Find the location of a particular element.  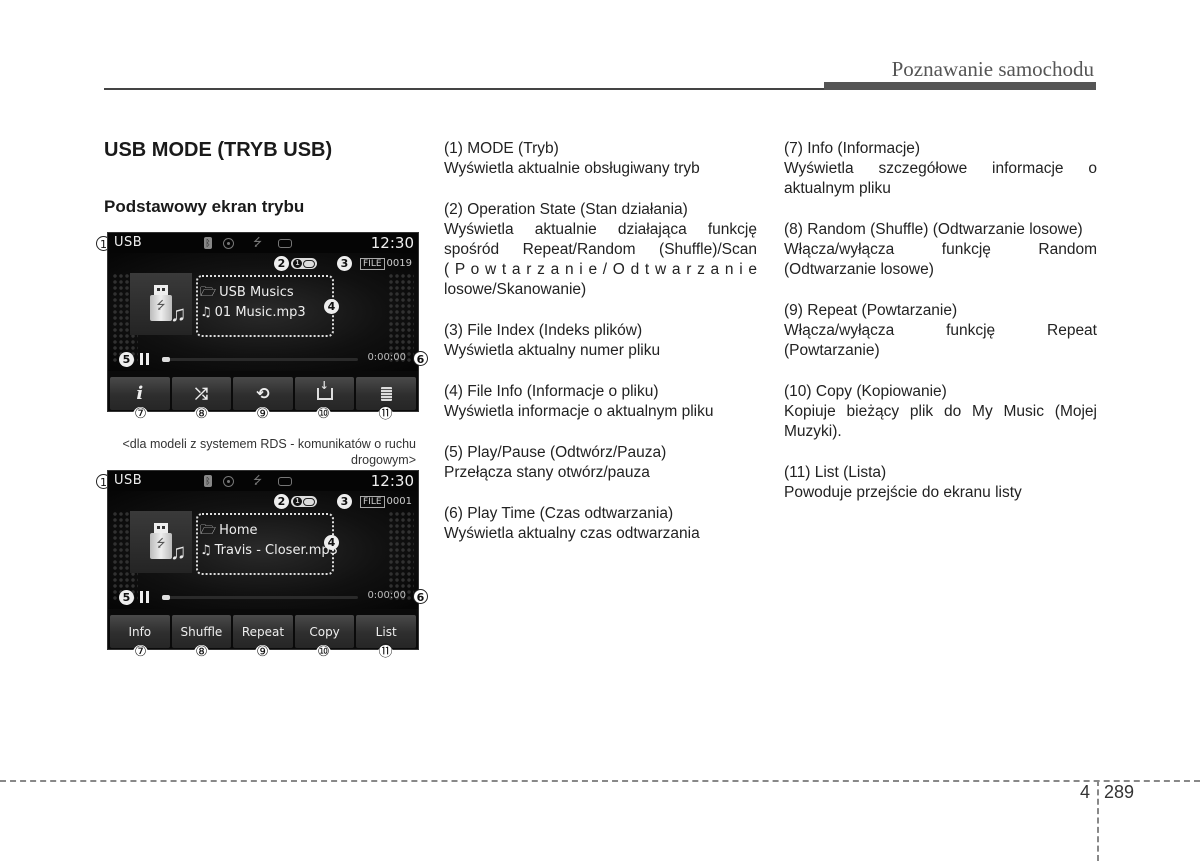

play-time: 0:00:00 is located at coordinates (386, 595).